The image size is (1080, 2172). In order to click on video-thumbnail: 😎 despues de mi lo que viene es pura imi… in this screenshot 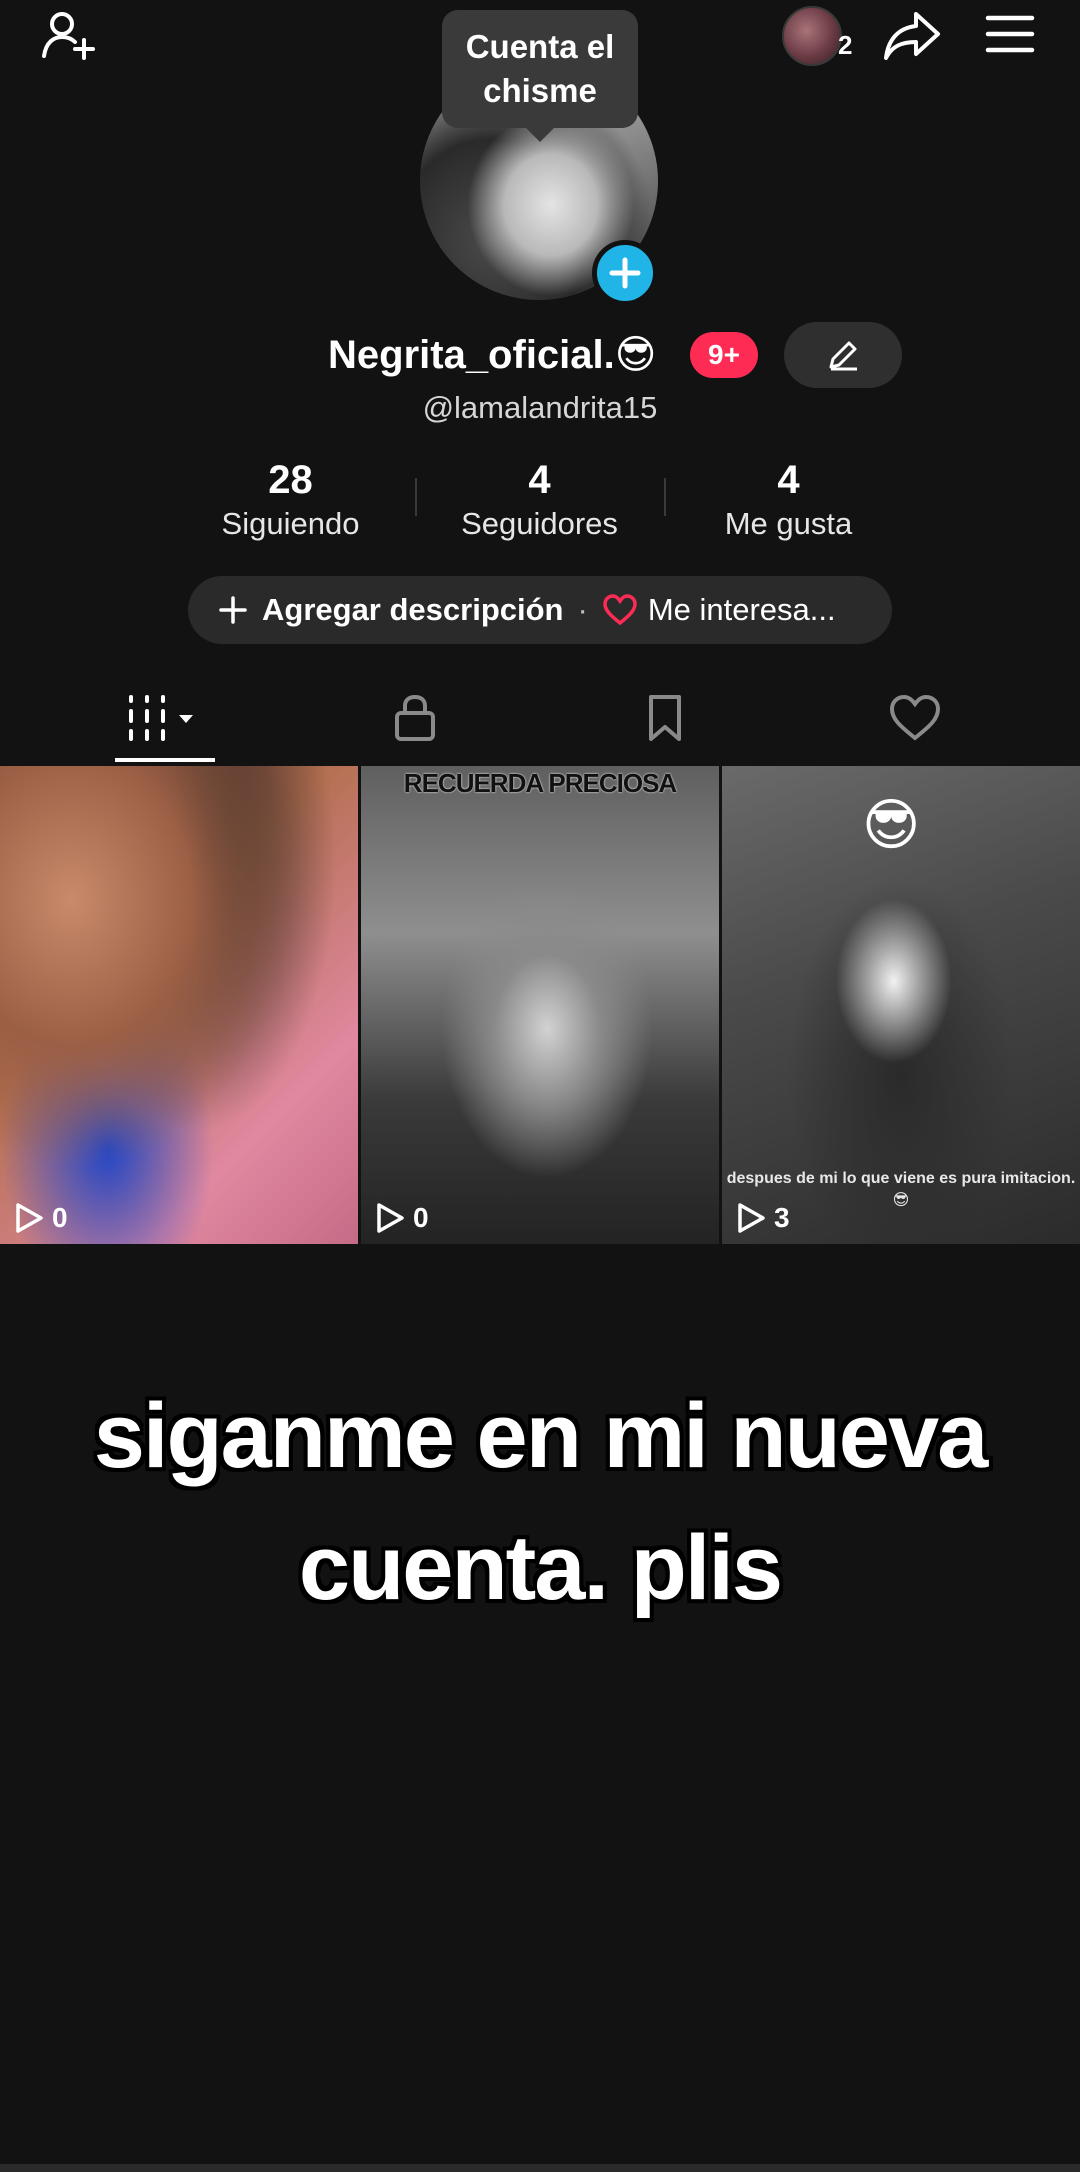, I will do `click(901, 1005)`.